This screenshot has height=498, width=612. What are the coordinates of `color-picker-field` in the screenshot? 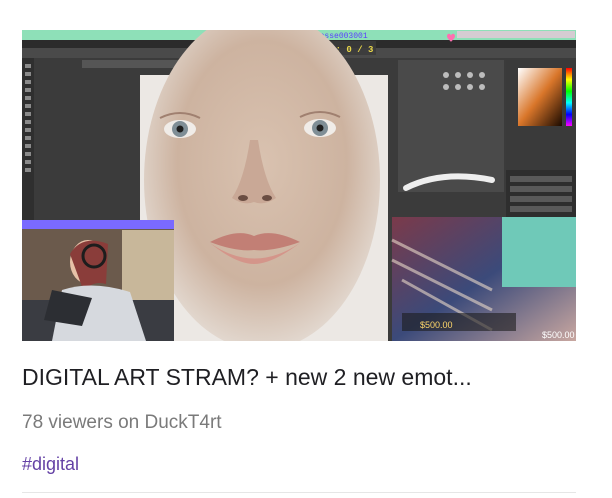 It's located at (540, 97).